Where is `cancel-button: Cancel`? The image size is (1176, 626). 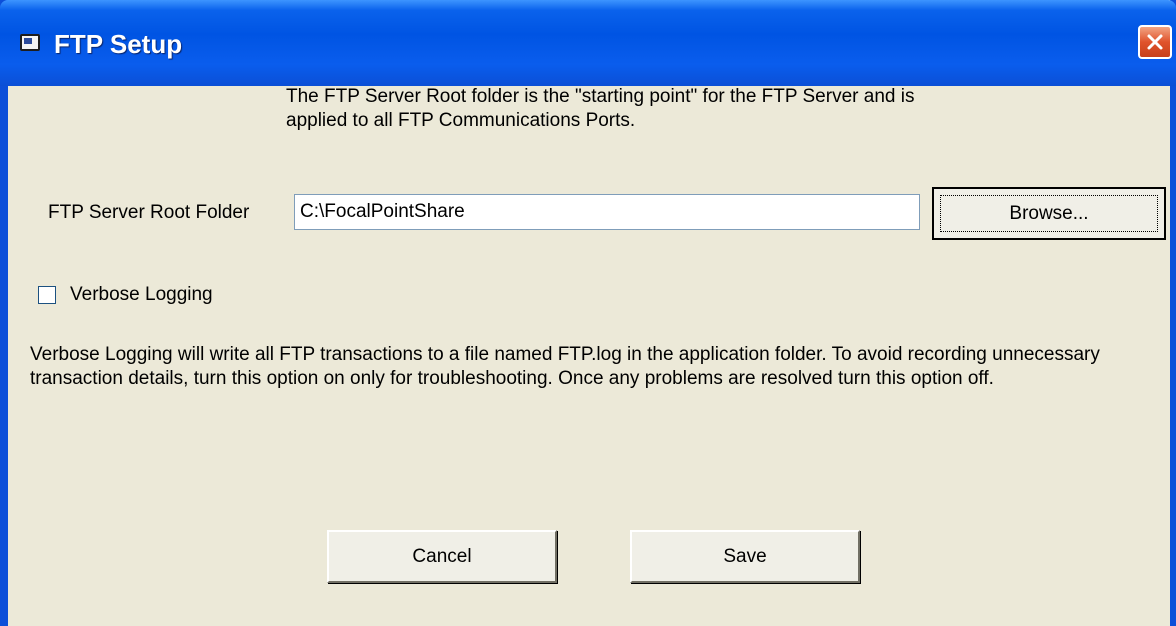
cancel-button: Cancel is located at coordinates (442, 556).